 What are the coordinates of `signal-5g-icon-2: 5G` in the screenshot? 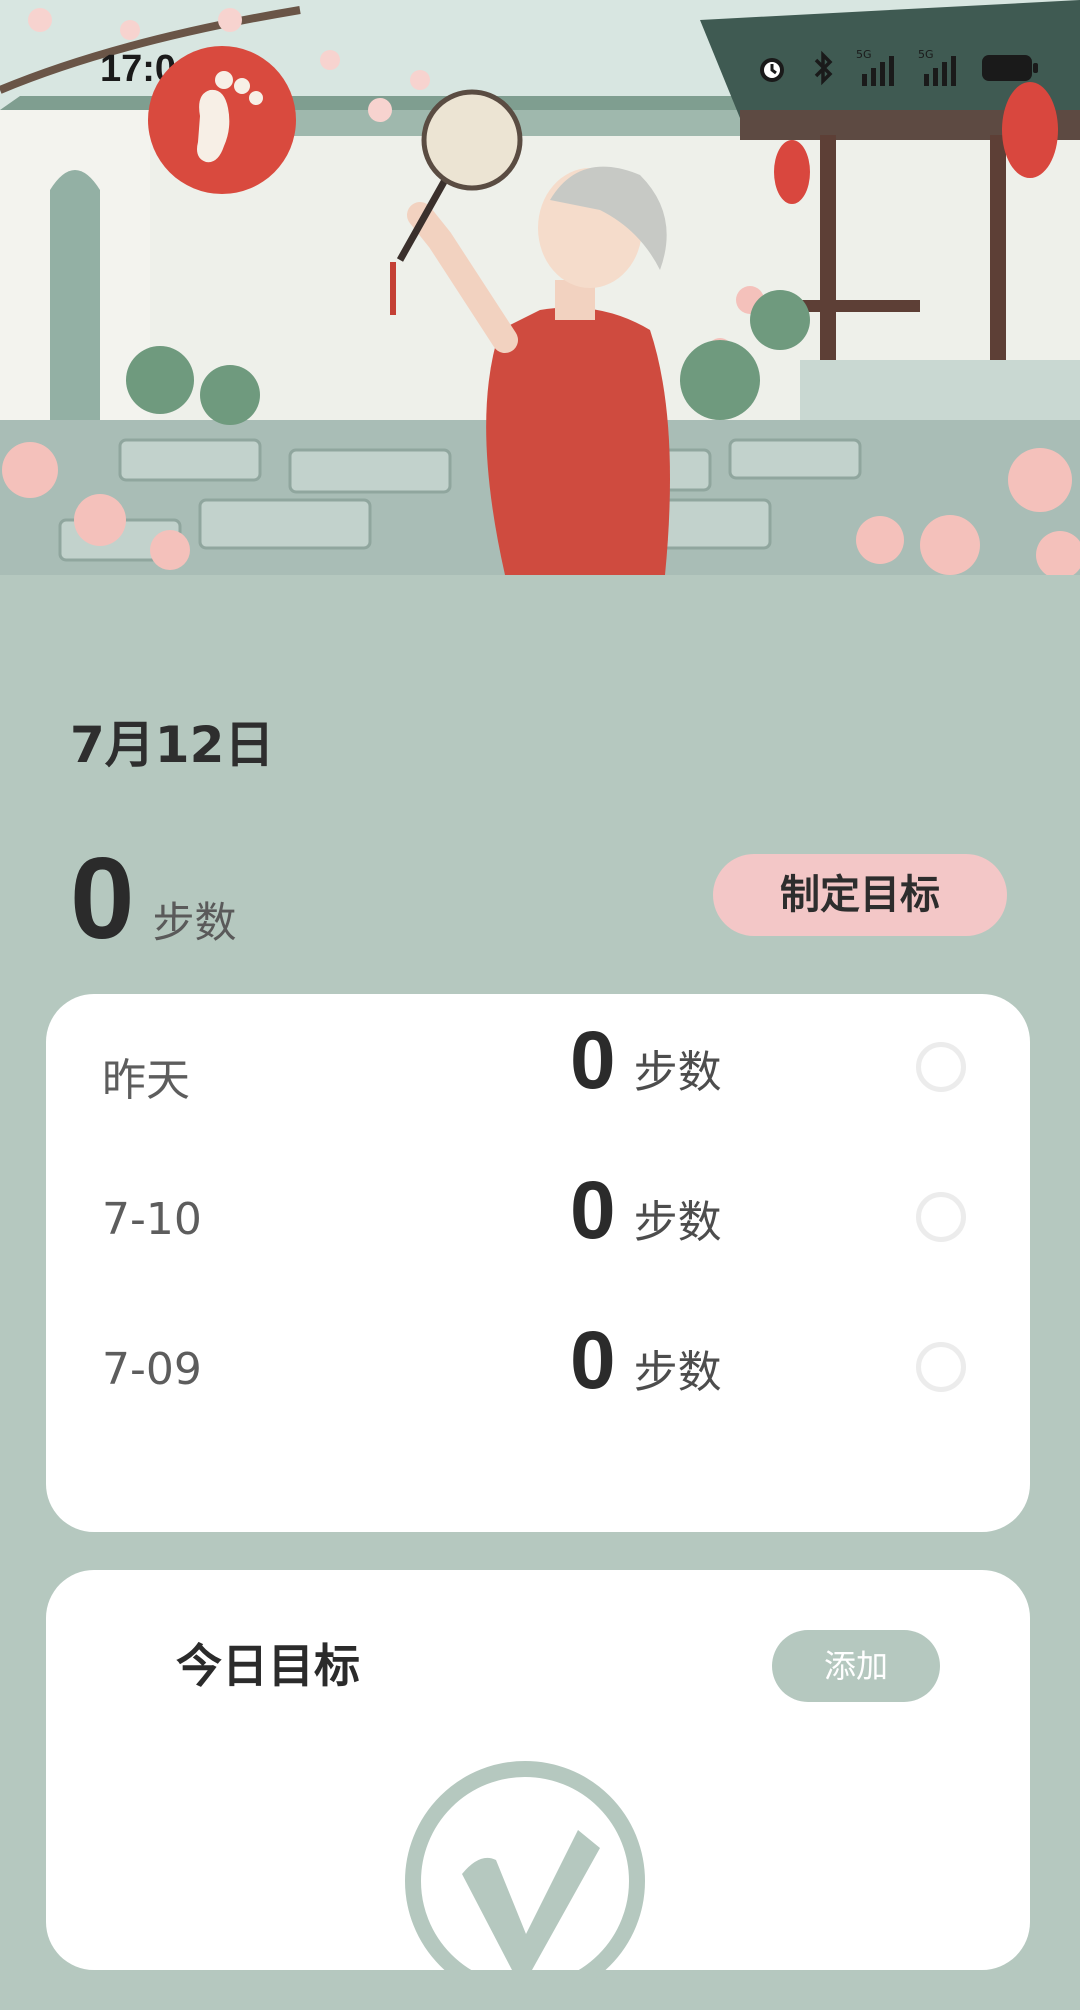 It's located at (940, 70).